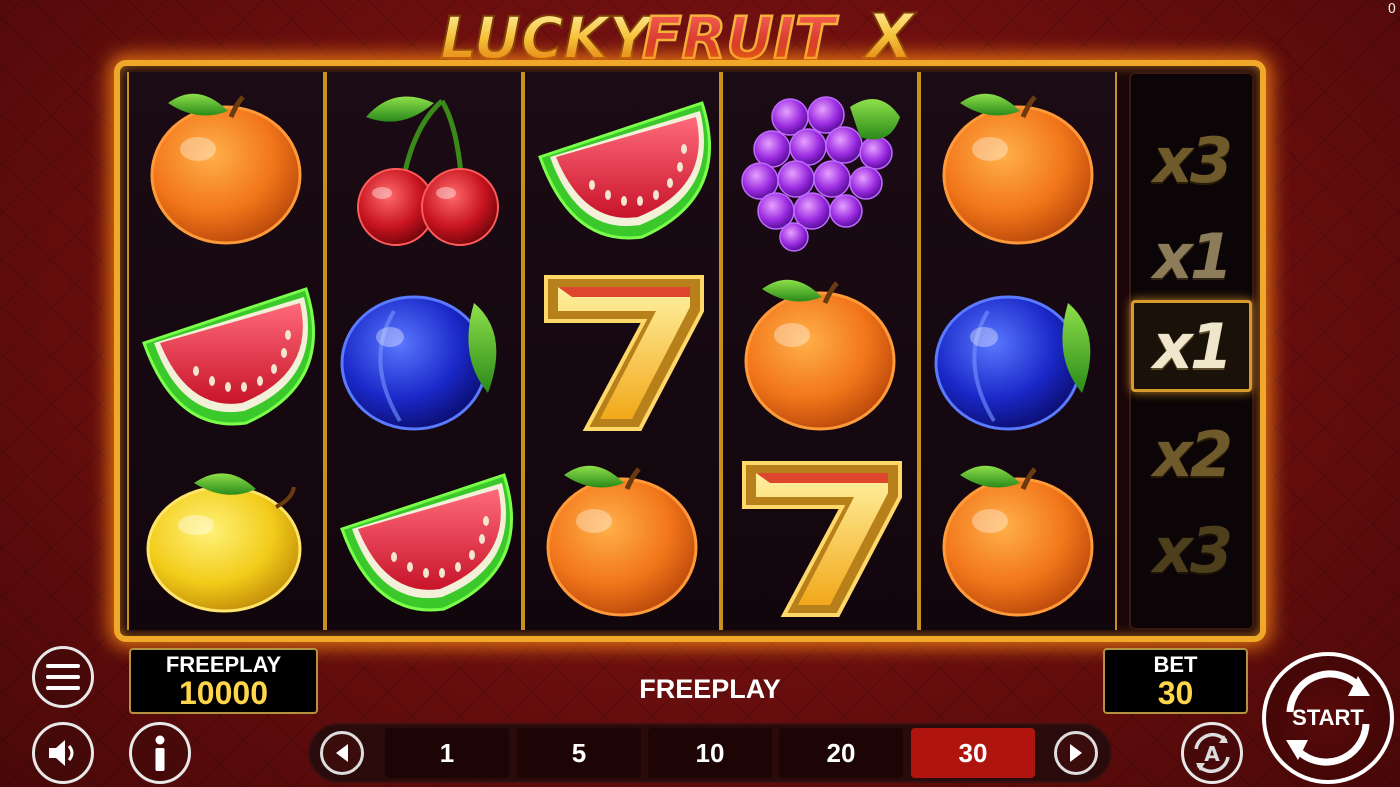 The width and height of the screenshot is (1400, 787). Describe the element at coordinates (447, 753) in the screenshot. I see `bet-option: 1` at that location.